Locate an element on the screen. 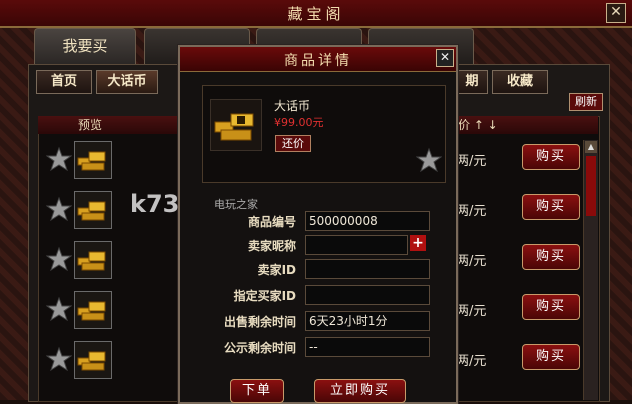 This screenshot has height=404, width=632. window-title: 藏宝阁 is located at coordinates (316, 14).